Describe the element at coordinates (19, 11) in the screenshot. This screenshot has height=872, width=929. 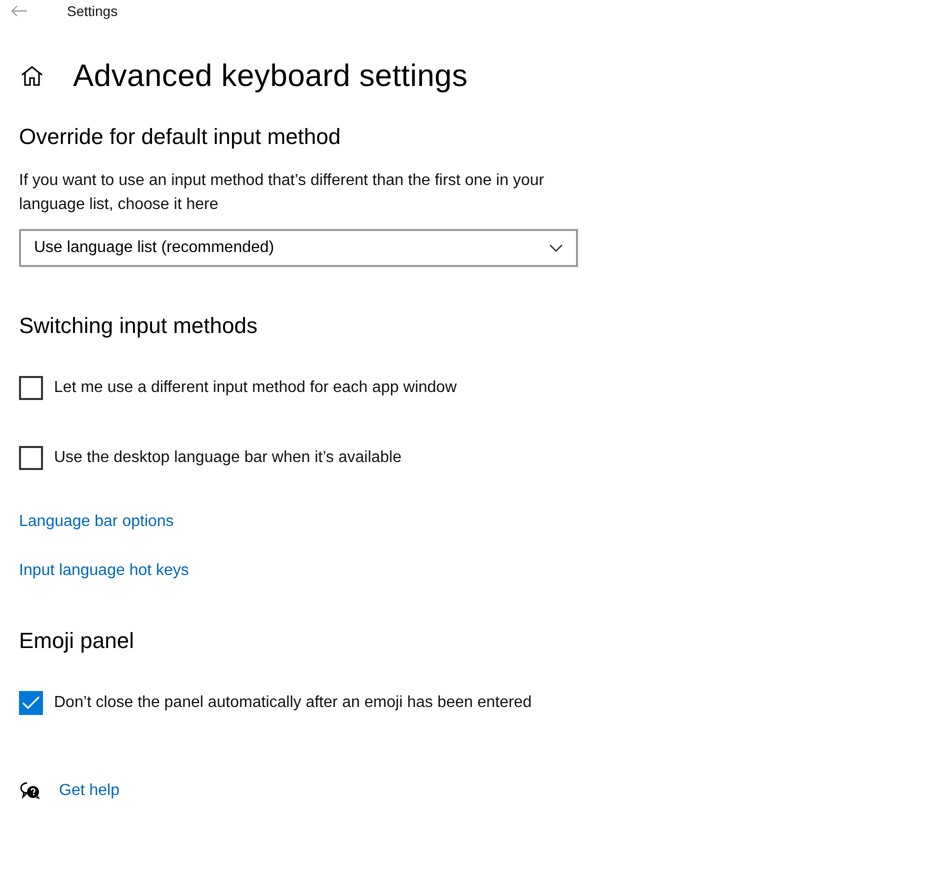
I see `back-arrow-icon` at that location.